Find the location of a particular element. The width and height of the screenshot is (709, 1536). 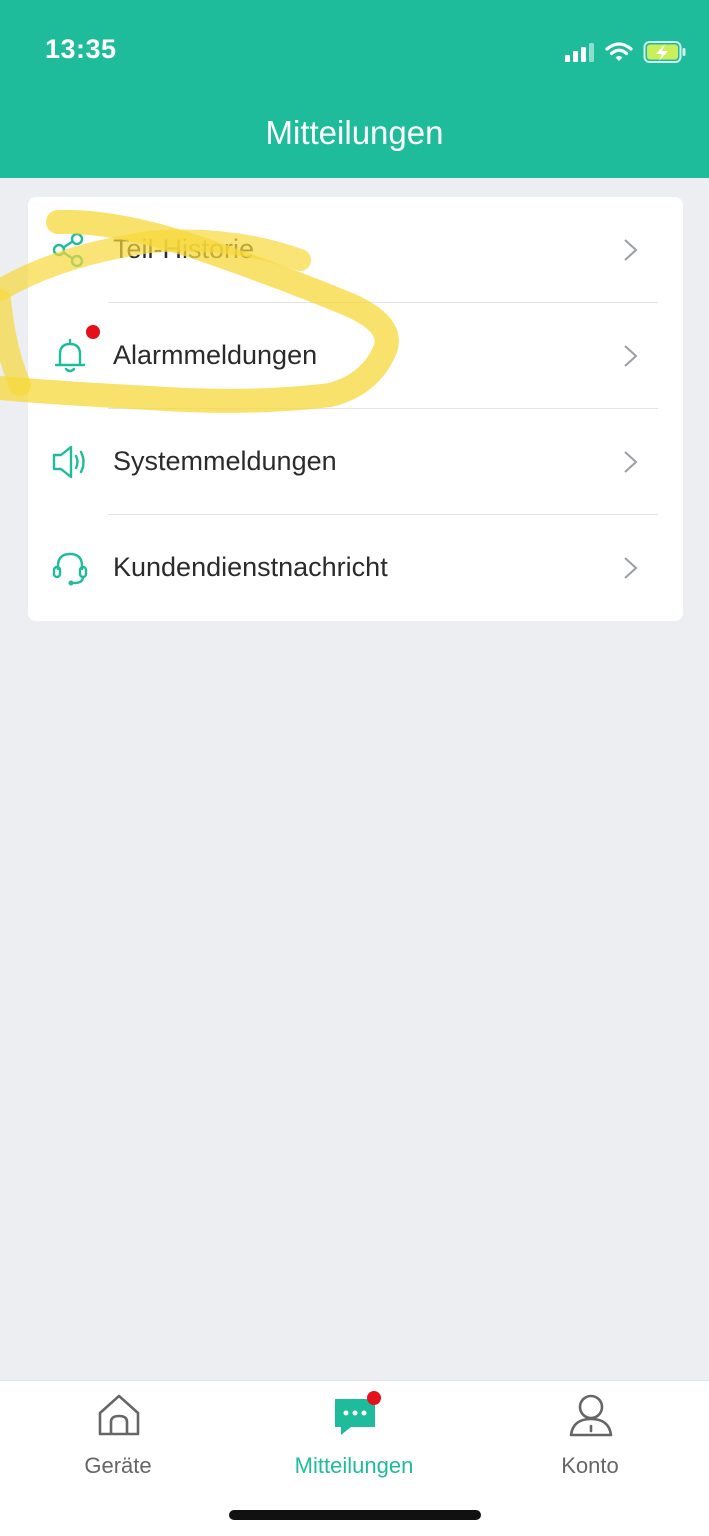

share-icon is located at coordinates (68, 250).